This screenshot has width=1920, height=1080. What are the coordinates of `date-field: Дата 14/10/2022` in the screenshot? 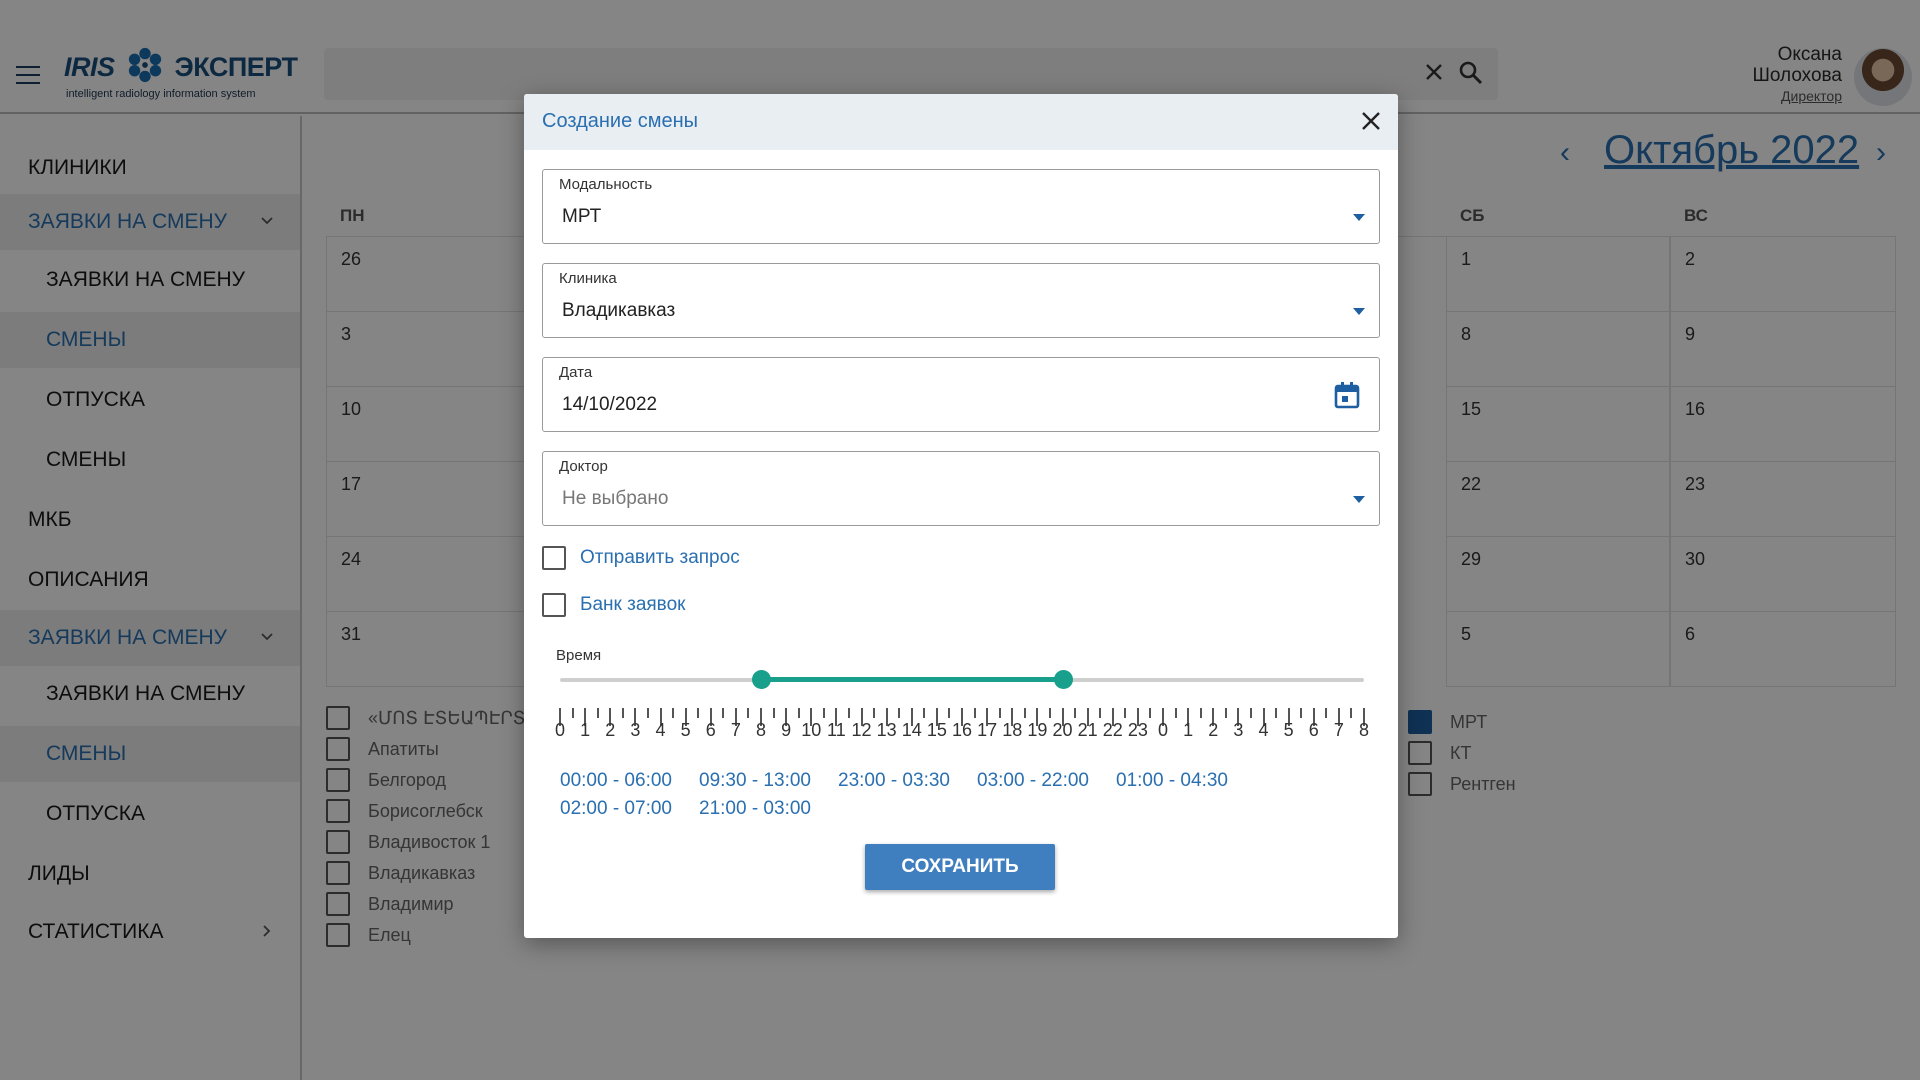 It's located at (961, 394).